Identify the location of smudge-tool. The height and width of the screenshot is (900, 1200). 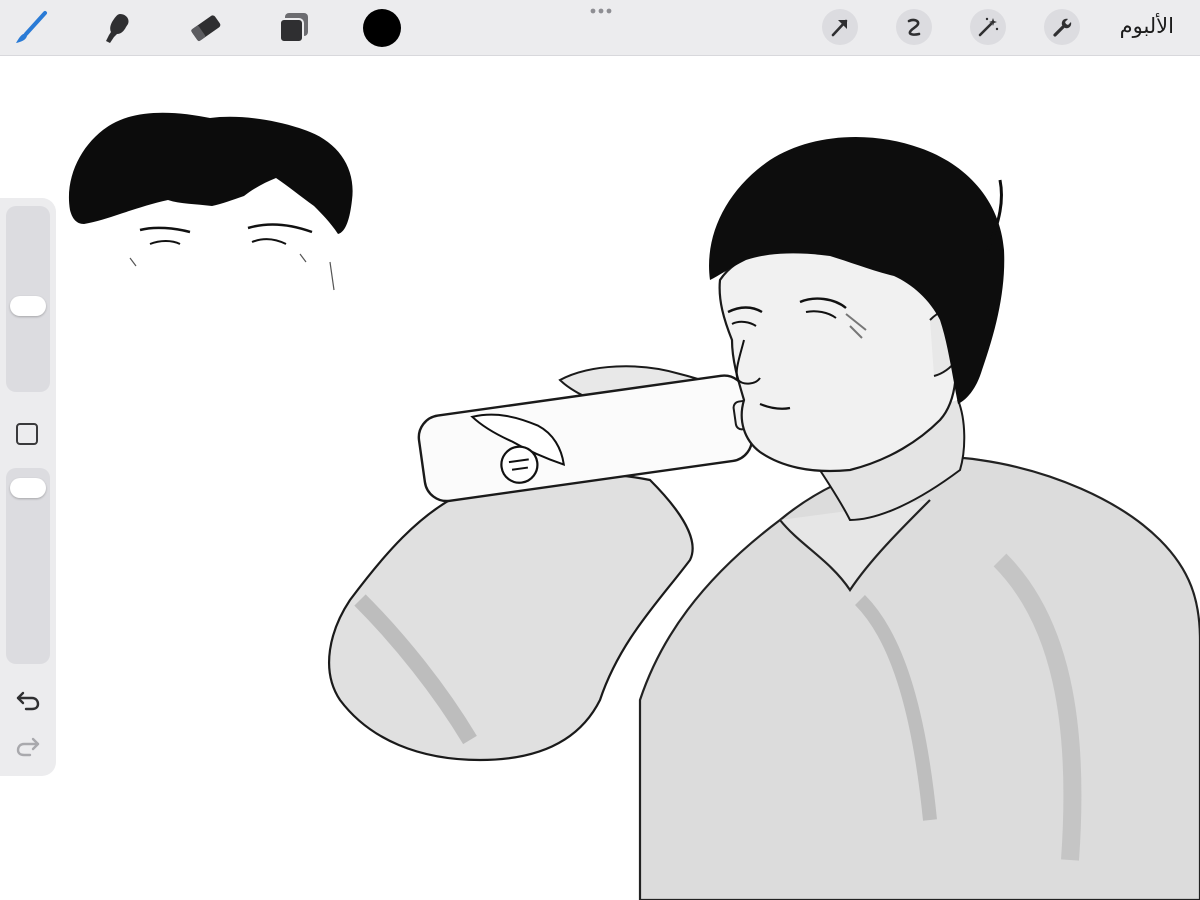
(118, 28).